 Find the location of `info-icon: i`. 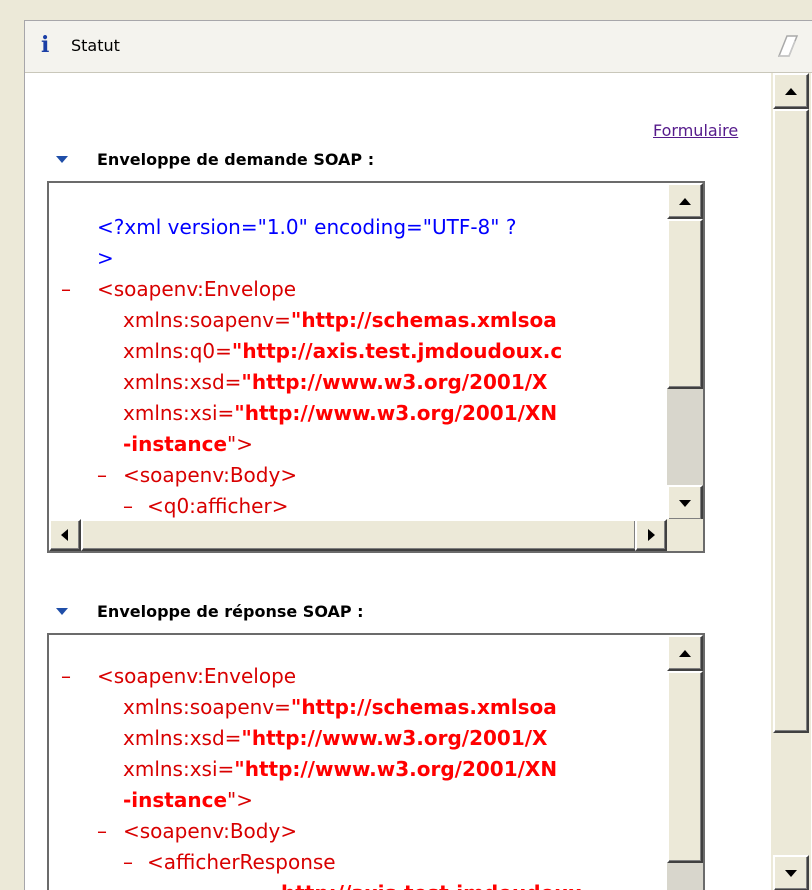

info-icon: i is located at coordinates (45, 45).